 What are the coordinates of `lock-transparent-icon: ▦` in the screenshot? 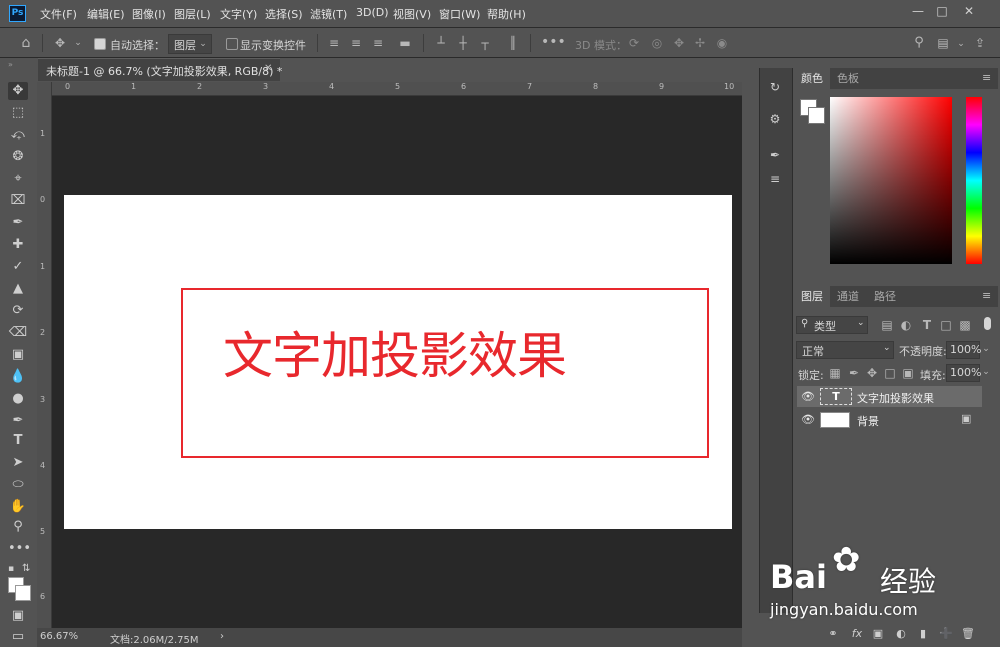 It's located at (835, 373).